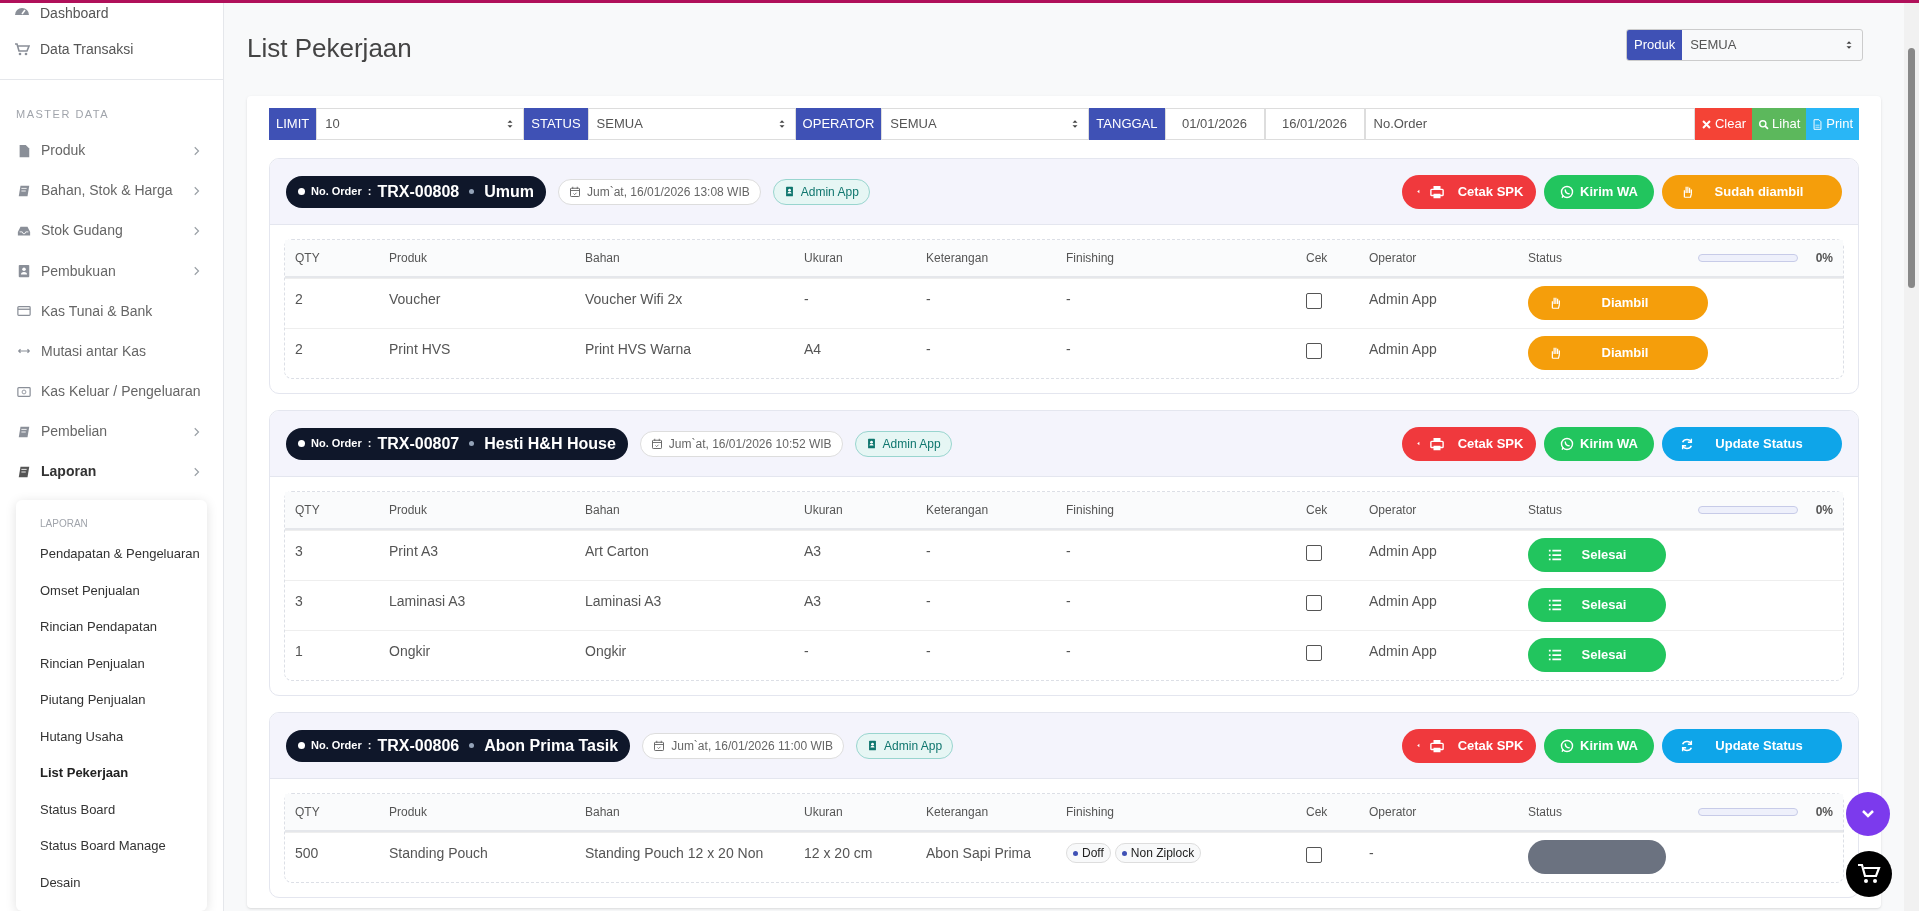 The image size is (1919, 911). What do you see at coordinates (111, 391) in the screenshot?
I see `sidebar-item: Kas Keluar / Pengeluaran` at bounding box center [111, 391].